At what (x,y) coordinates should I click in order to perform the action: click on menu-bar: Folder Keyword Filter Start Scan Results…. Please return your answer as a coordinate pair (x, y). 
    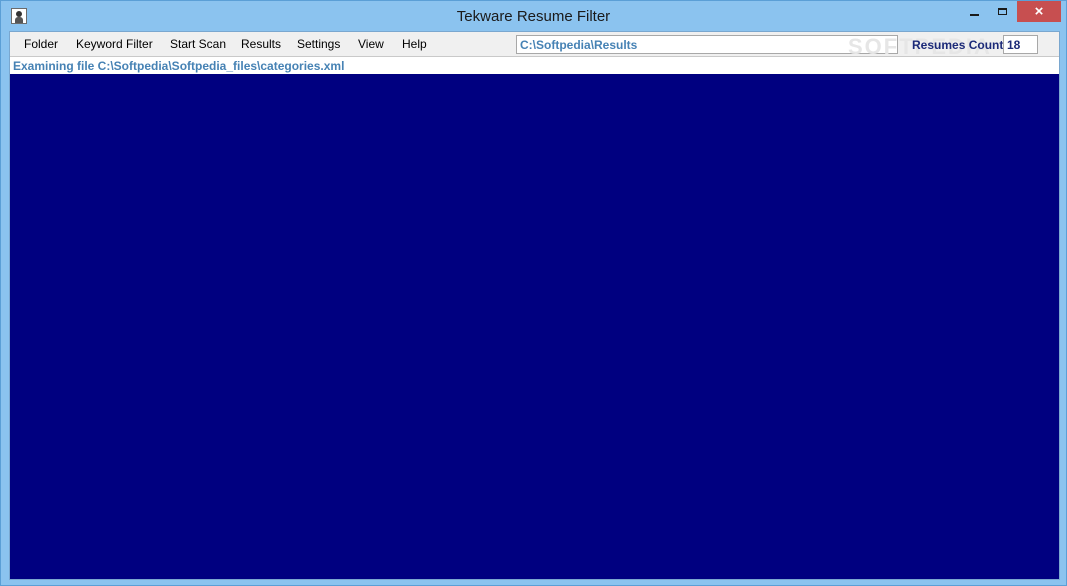
    Looking at the image, I should click on (534, 45).